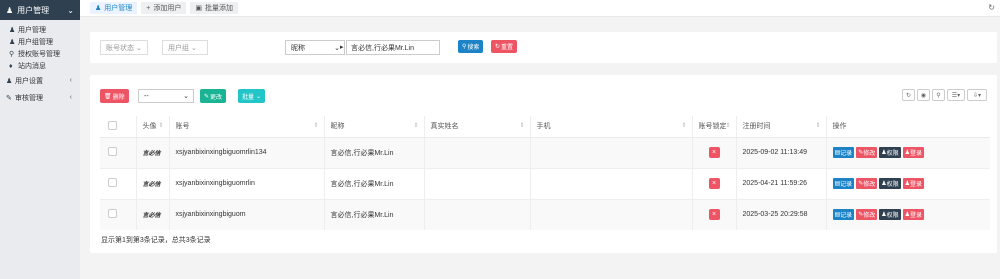 This screenshot has height=279, width=1000. I want to click on export-icon: ⇩▾, so click(977, 95).